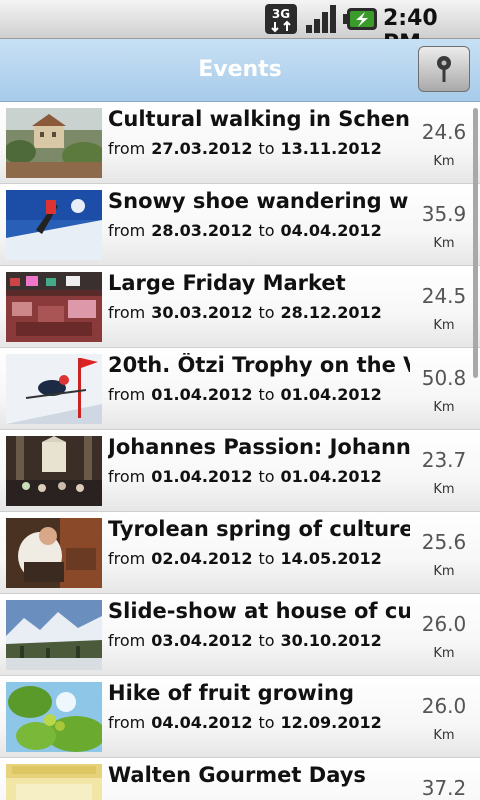  I want to click on event-distance: 23.7, so click(444, 460).